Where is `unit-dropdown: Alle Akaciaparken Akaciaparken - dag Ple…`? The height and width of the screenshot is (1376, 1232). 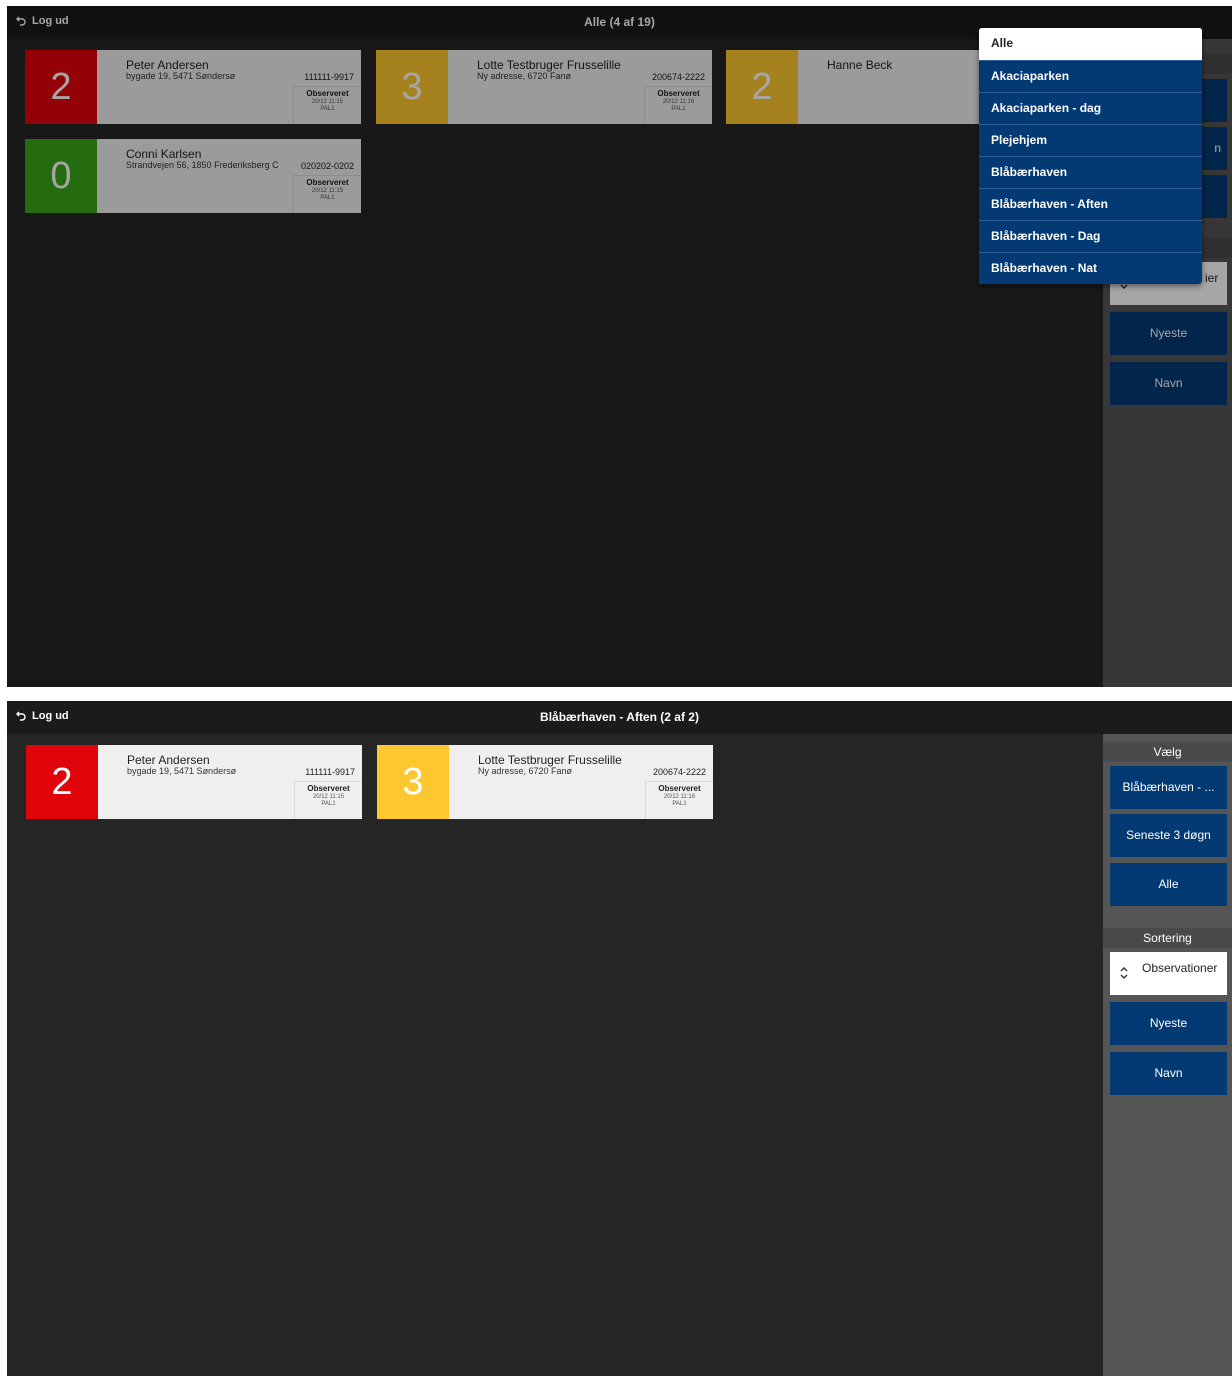
unit-dropdown: Alle Akaciaparken Akaciaparken - dag Ple… is located at coordinates (1090, 156).